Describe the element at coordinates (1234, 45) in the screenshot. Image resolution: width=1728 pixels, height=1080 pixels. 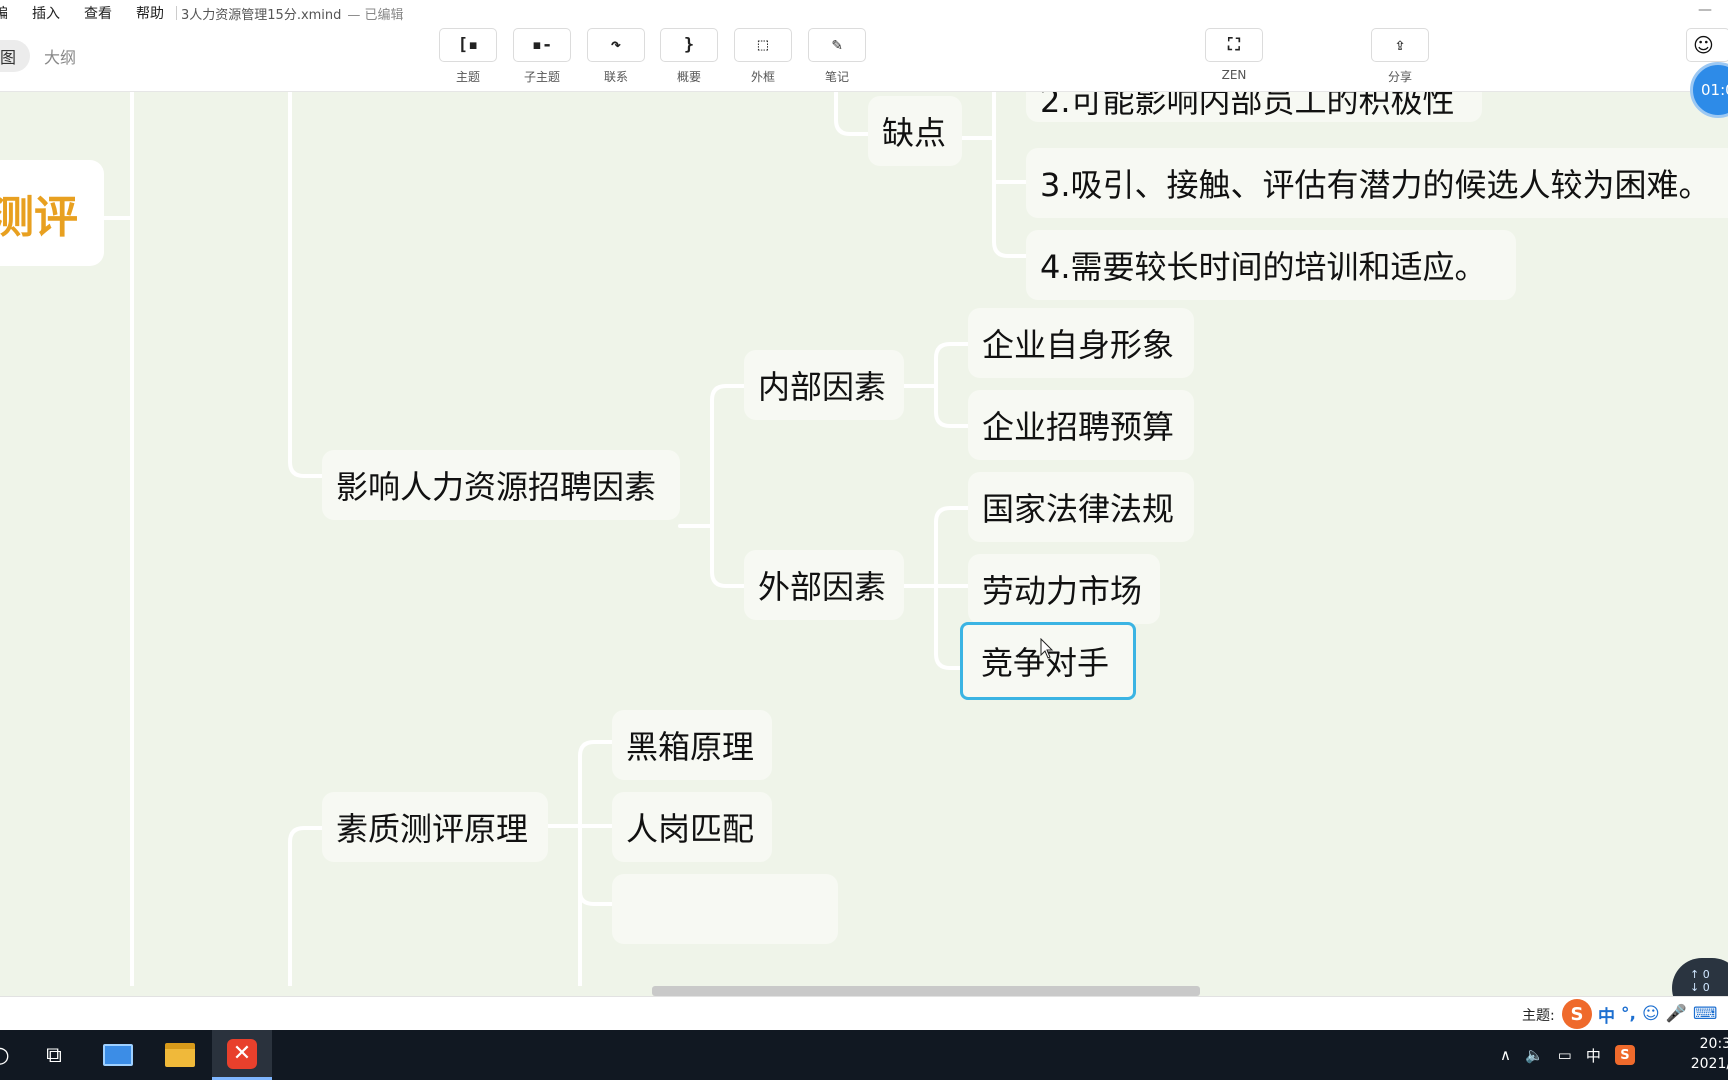
I see `zen-icon: ⛶` at that location.